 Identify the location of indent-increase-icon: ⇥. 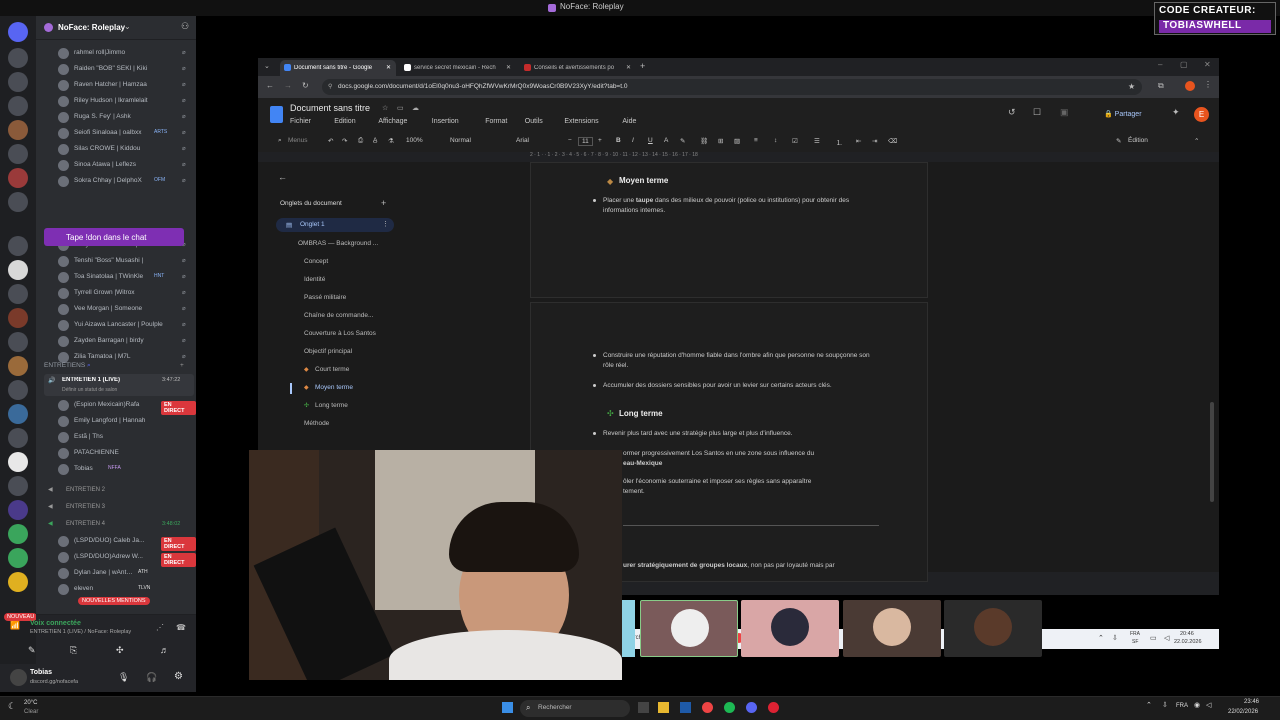
(874, 141).